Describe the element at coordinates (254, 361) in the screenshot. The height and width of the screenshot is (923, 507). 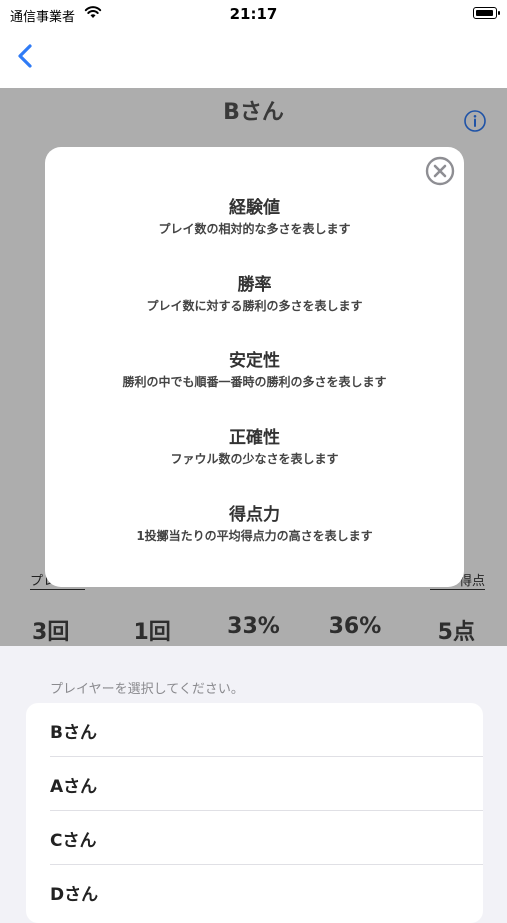
I see `metric-title: 安定性` at that location.